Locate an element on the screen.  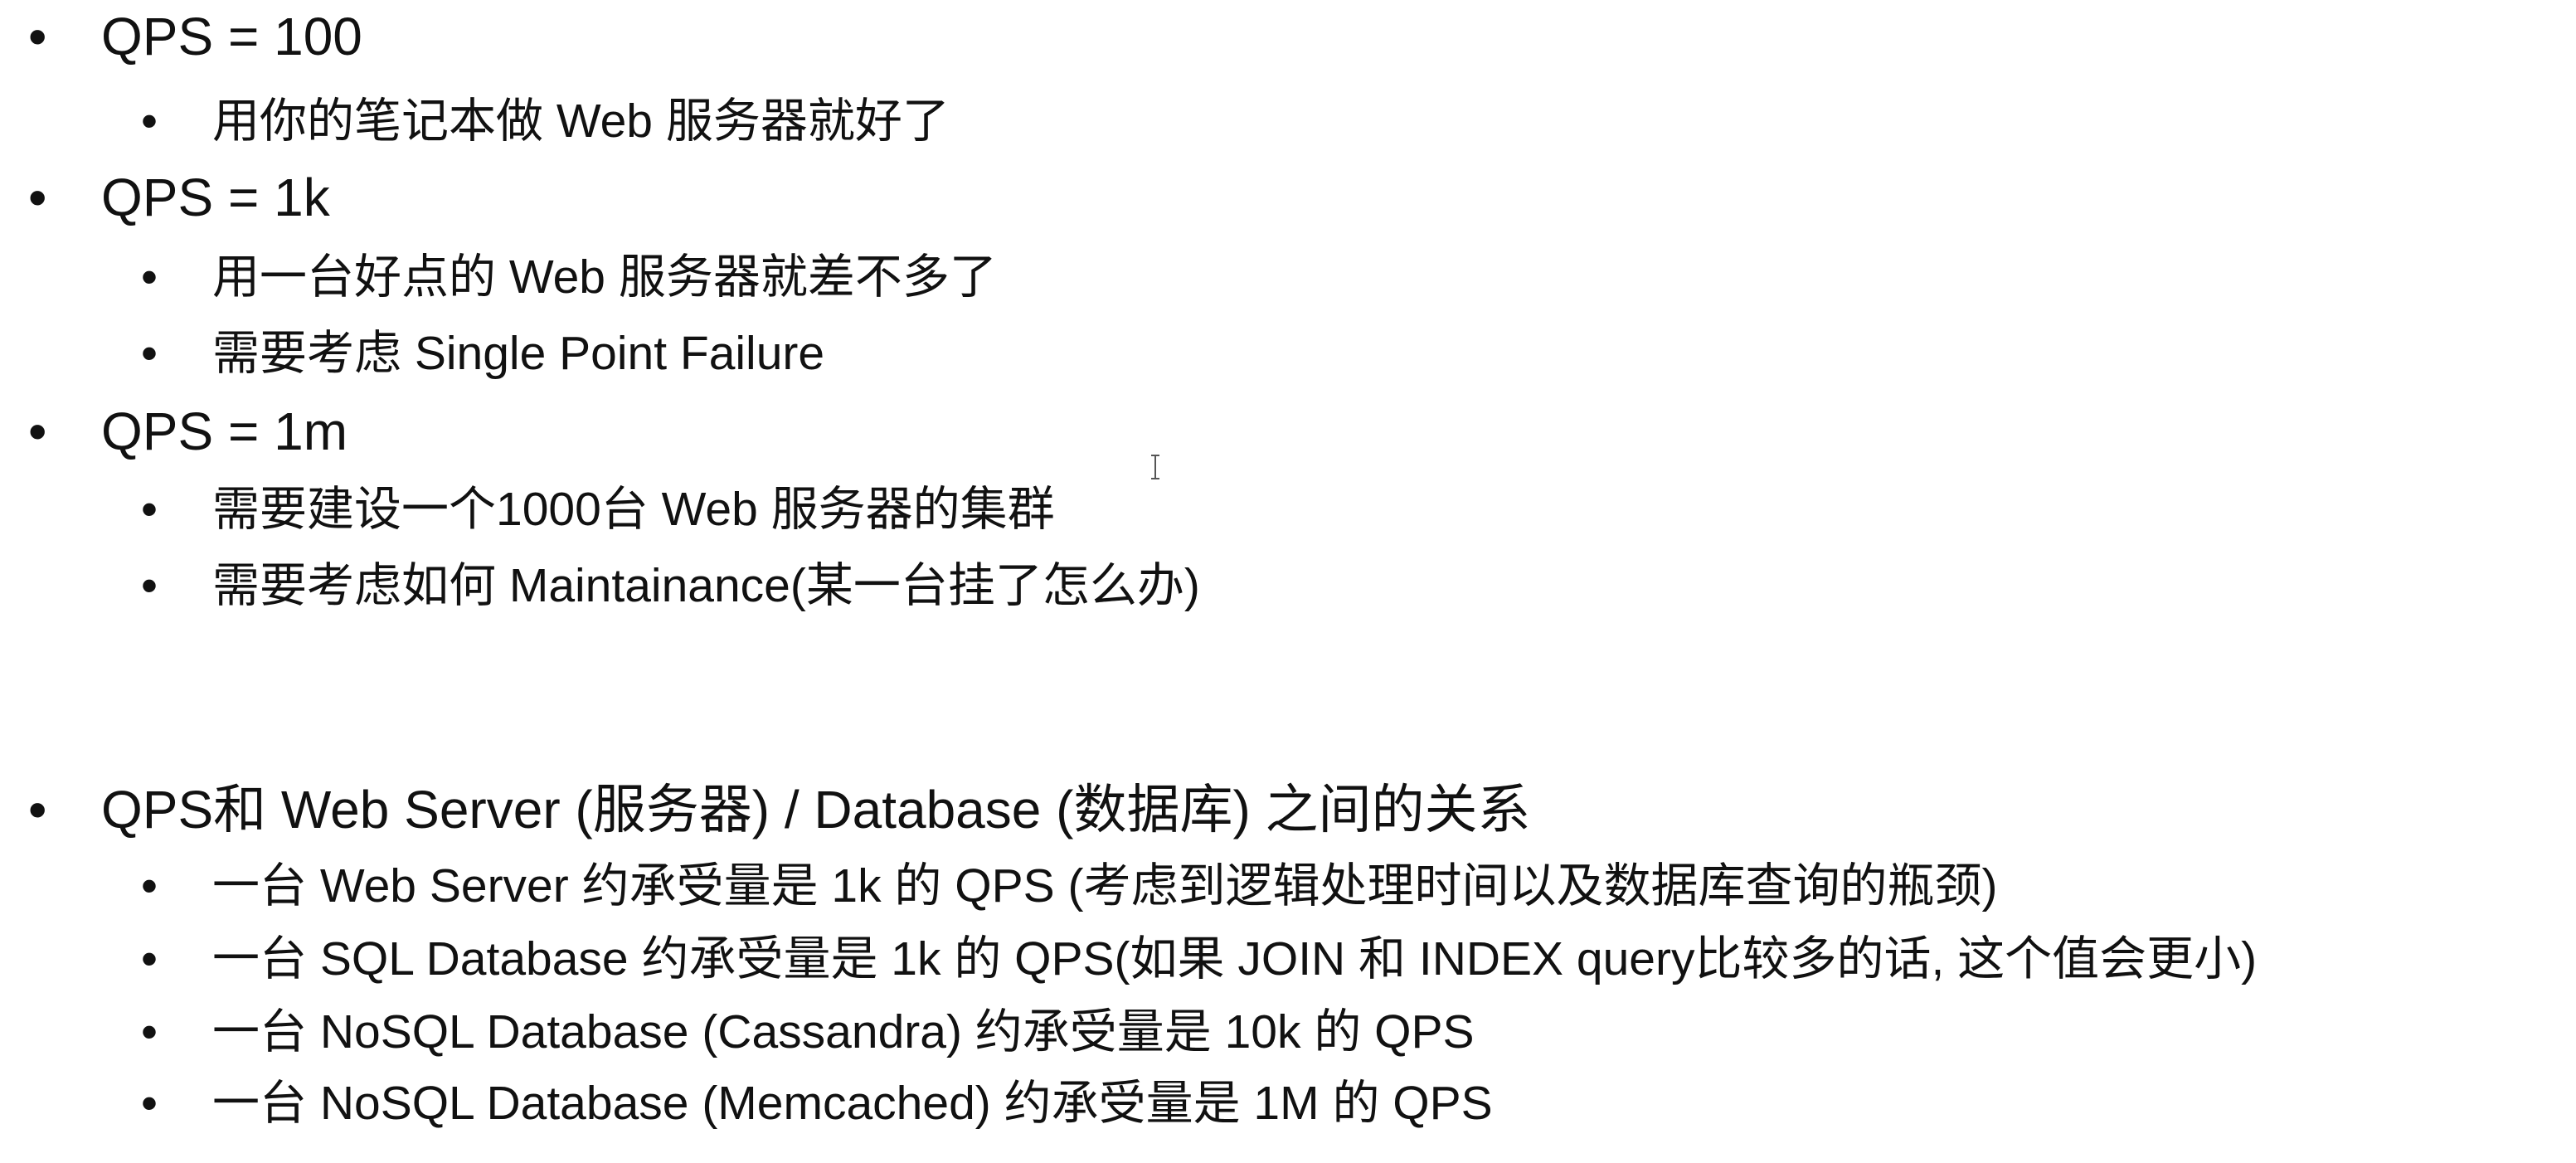
bullet-text: QPS = 1k is located at coordinates (216, 197).